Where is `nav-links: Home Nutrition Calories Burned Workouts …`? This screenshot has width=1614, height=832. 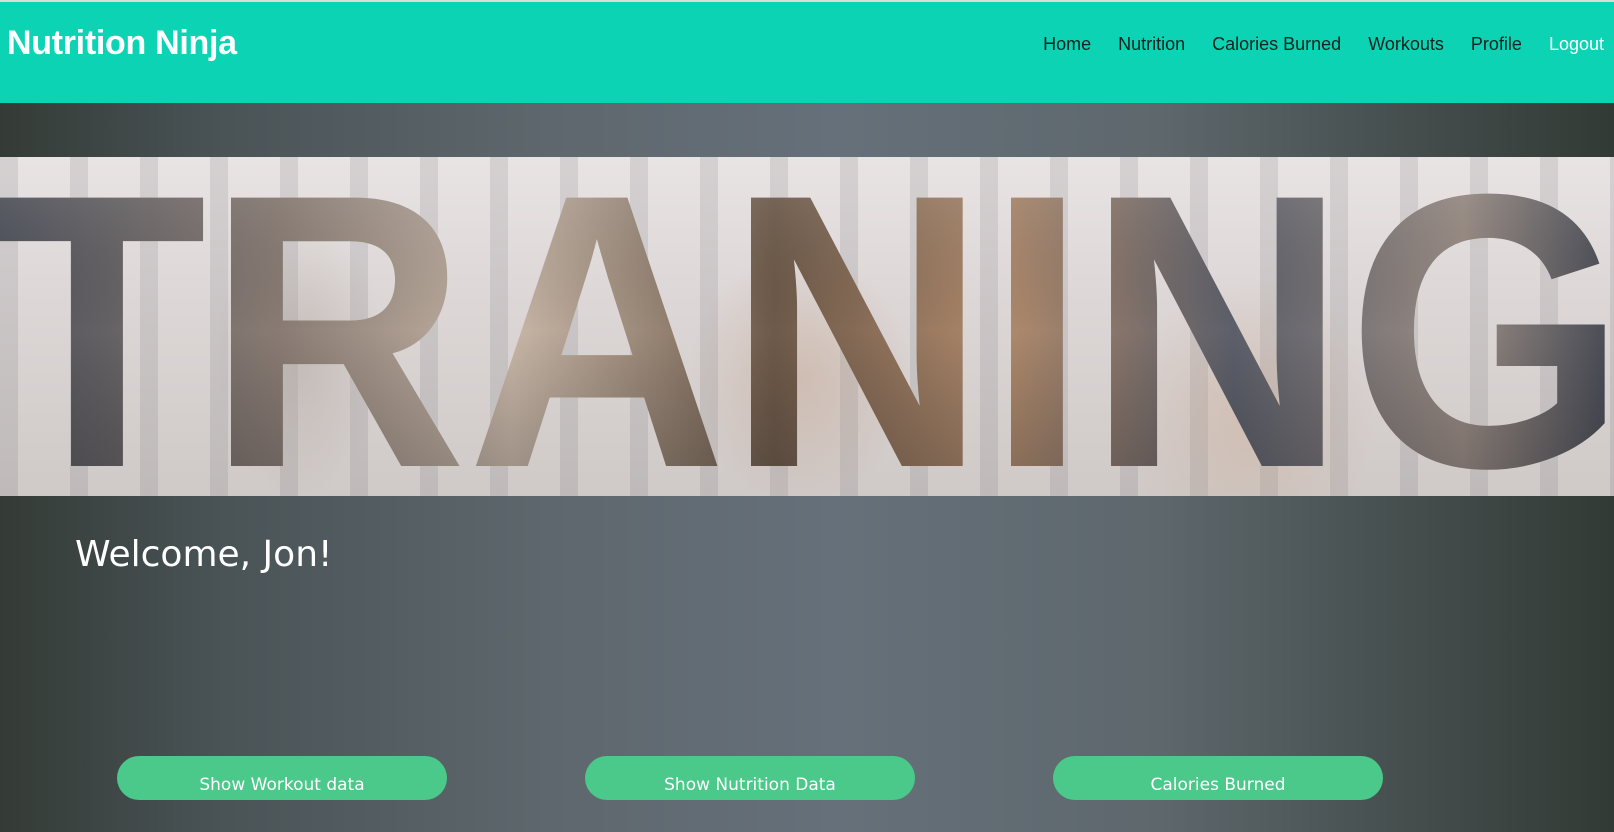
nav-links: Home Nutrition Calories Burned Workouts … is located at coordinates (1310, 44).